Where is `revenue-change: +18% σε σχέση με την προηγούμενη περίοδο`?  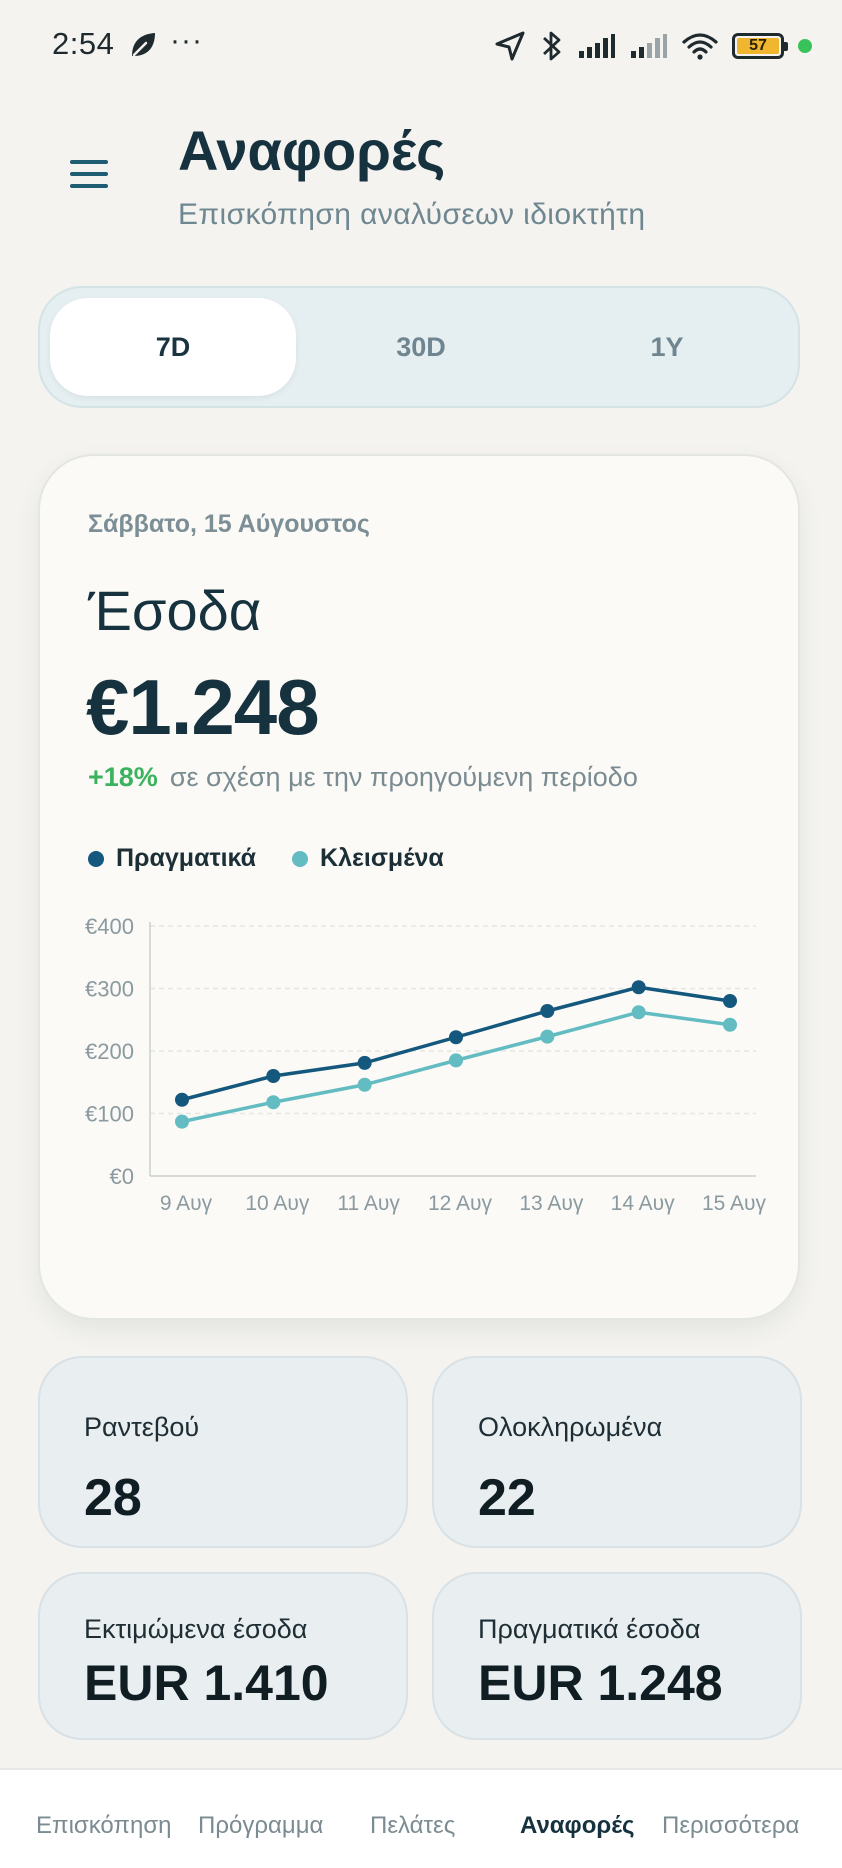 revenue-change: +18% σε σχέση με την προηγούμενη περίοδο is located at coordinates (363, 777).